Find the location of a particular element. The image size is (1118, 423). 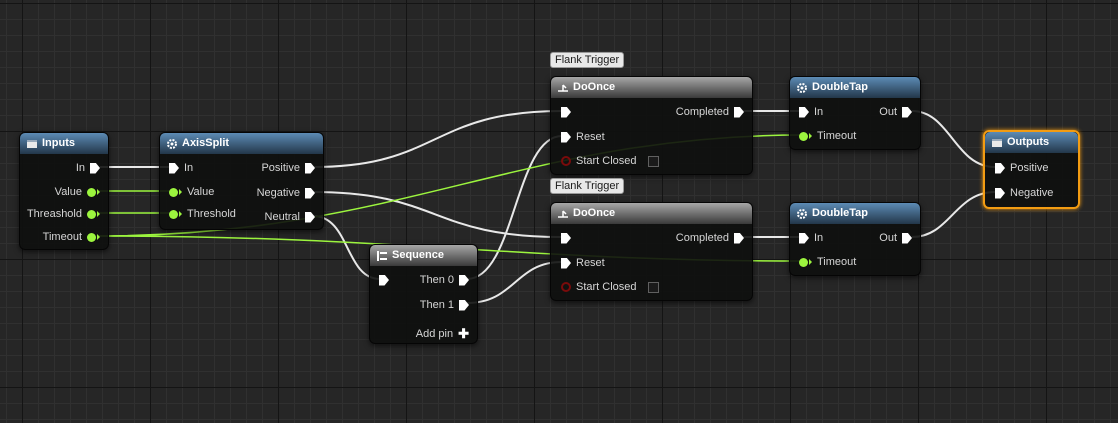

axissplit-node-title: AxisSplit is located at coordinates (206, 143).